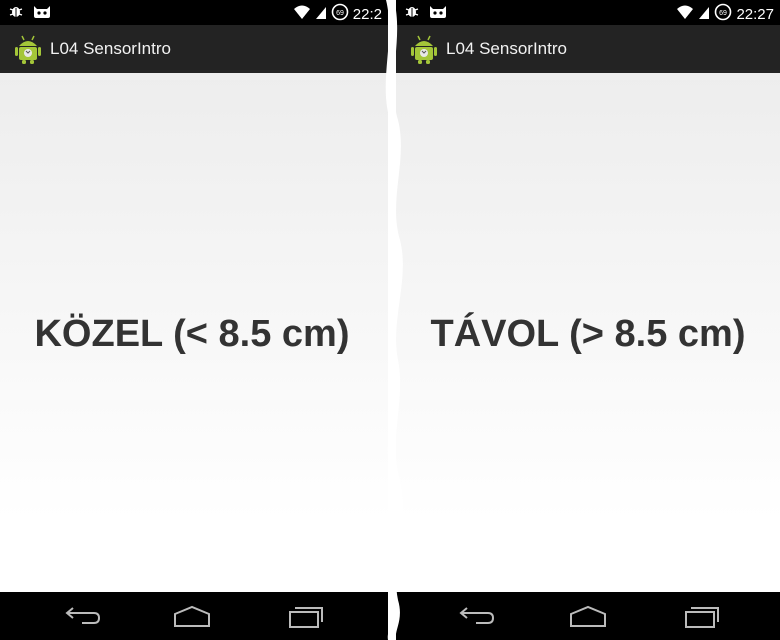  I want to click on torn-divider, so click(394, 320).